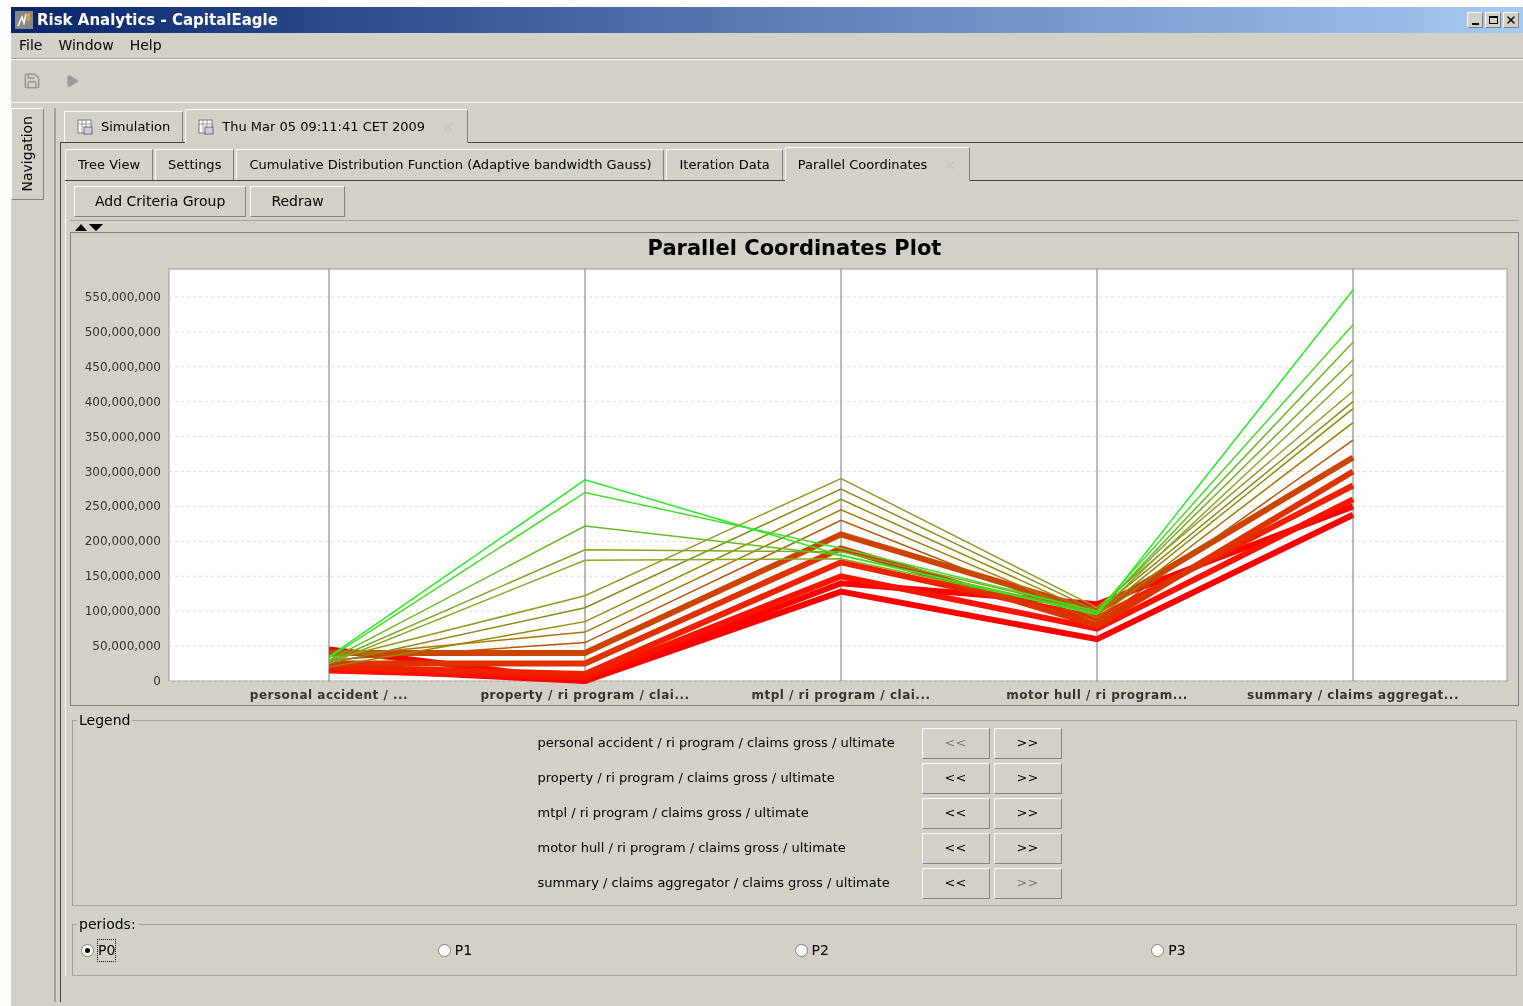  I want to click on y-tick-label: 400,000,000, so click(122, 401).